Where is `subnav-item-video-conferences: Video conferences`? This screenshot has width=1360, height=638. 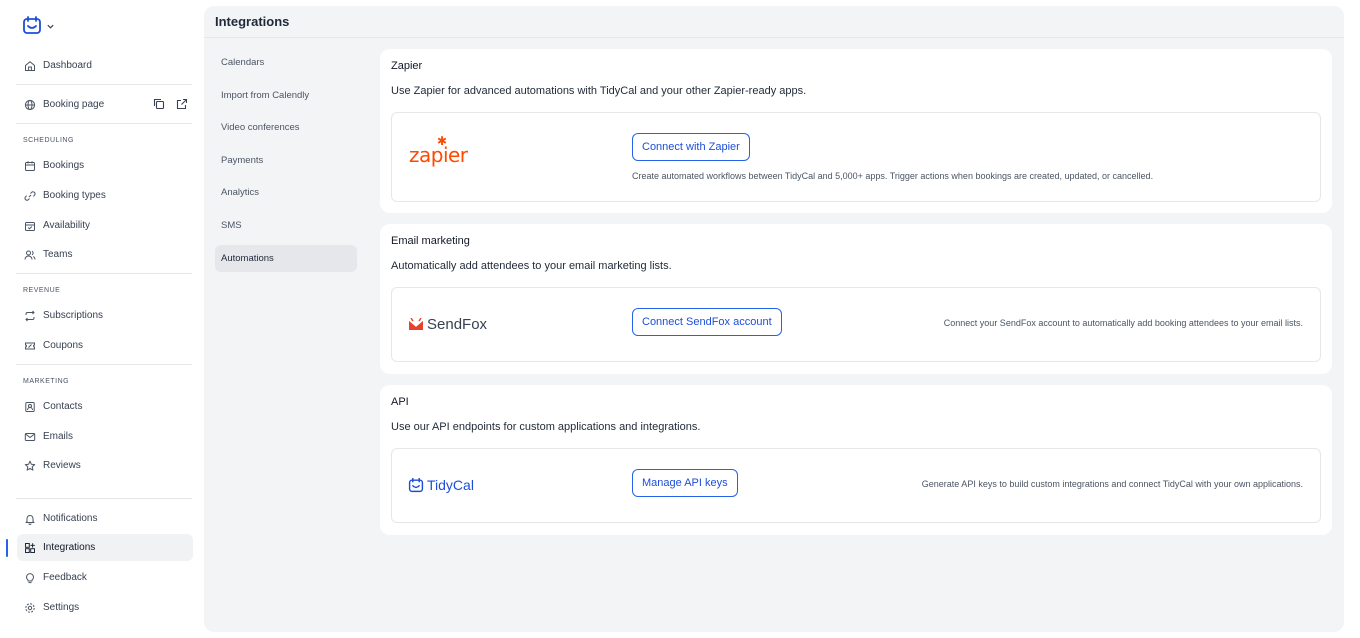 subnav-item-video-conferences: Video conferences is located at coordinates (286, 127).